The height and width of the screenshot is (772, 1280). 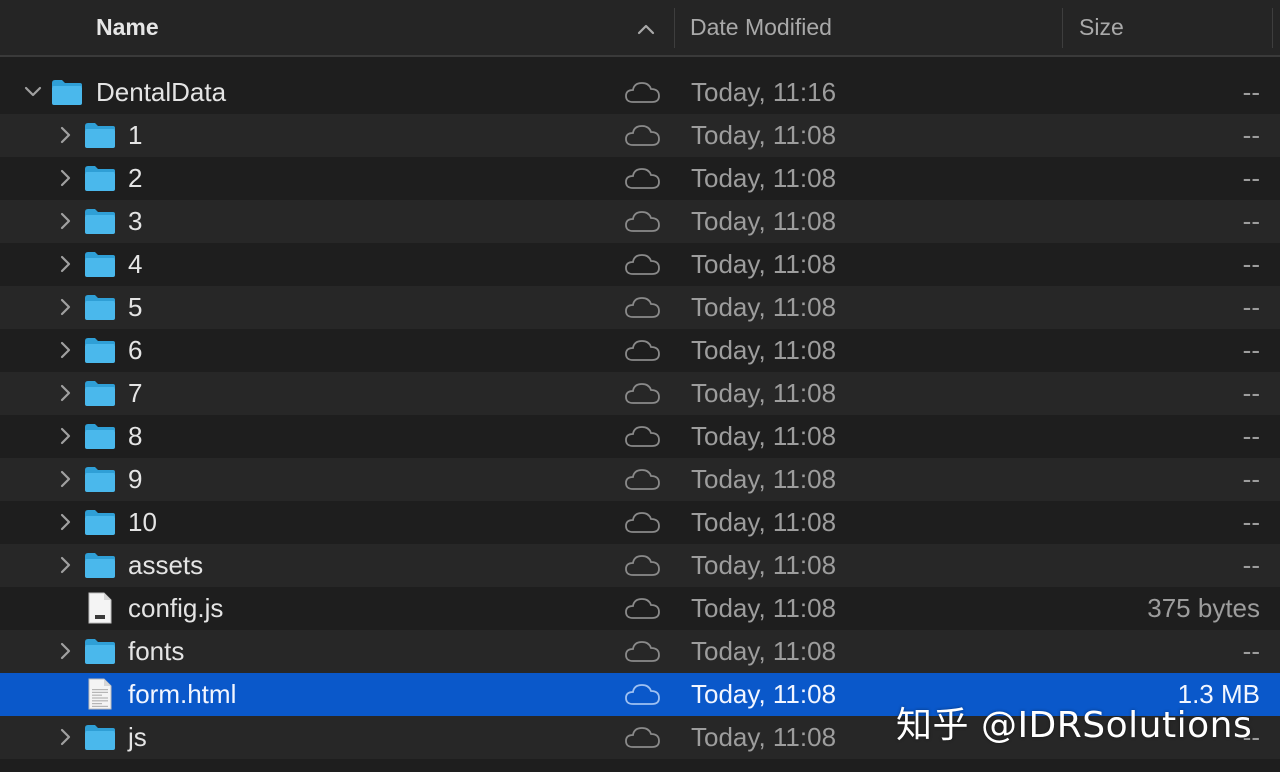 What do you see at coordinates (33, 92) in the screenshot?
I see `chevron-down-icon` at bounding box center [33, 92].